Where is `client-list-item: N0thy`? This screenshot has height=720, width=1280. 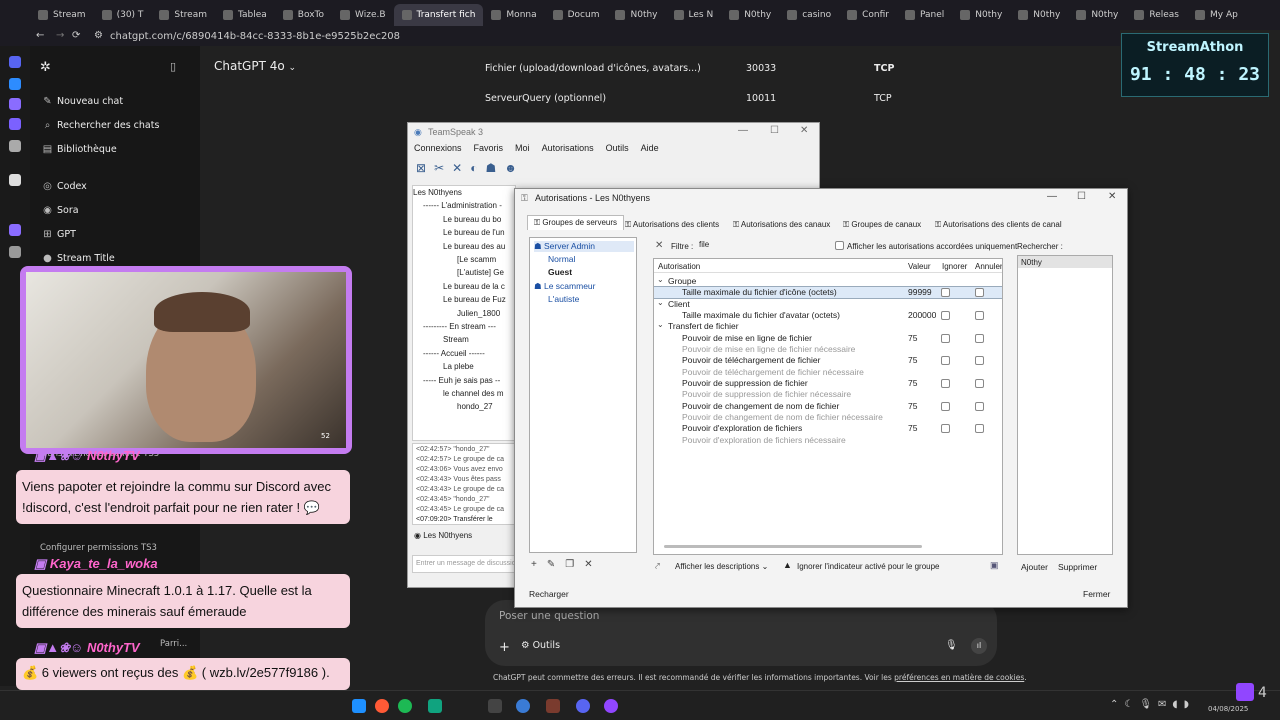
client-list-item: N0thy is located at coordinates (1065, 262).